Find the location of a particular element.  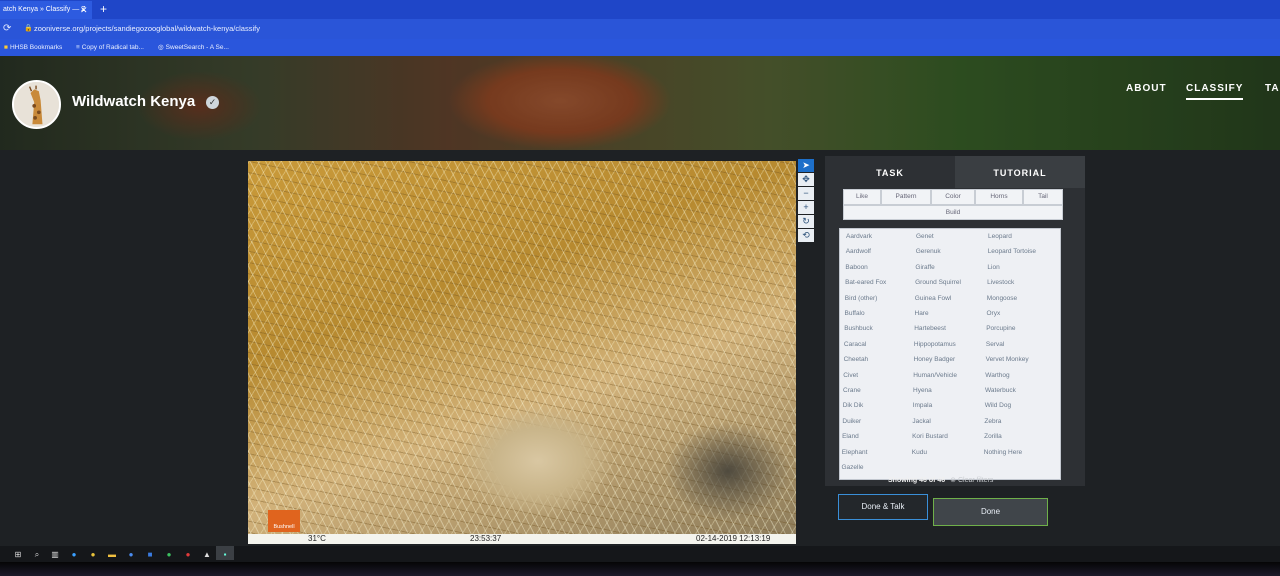

app-active-icon: ▪ is located at coordinates (225, 555).